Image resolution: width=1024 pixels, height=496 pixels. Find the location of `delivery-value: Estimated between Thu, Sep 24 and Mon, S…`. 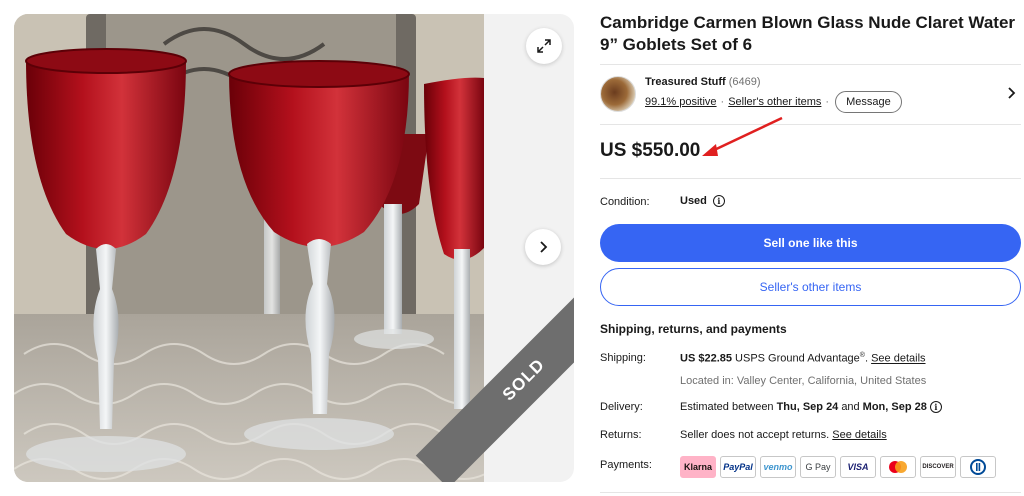

delivery-value: Estimated between Thu, Sep 24 and Mon, S… is located at coordinates (811, 407).